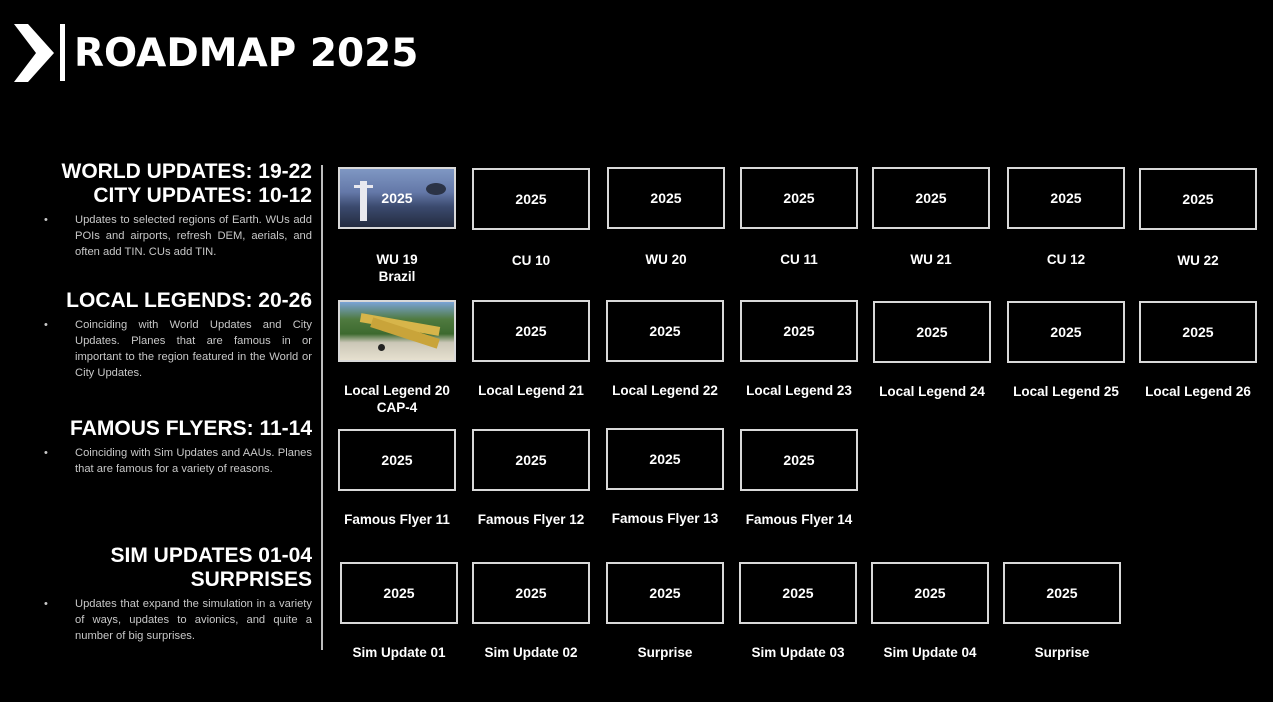  I want to click on roadmap-card-famous-flyer-13: 2025 Famous Flyer 13, so click(665, 477).